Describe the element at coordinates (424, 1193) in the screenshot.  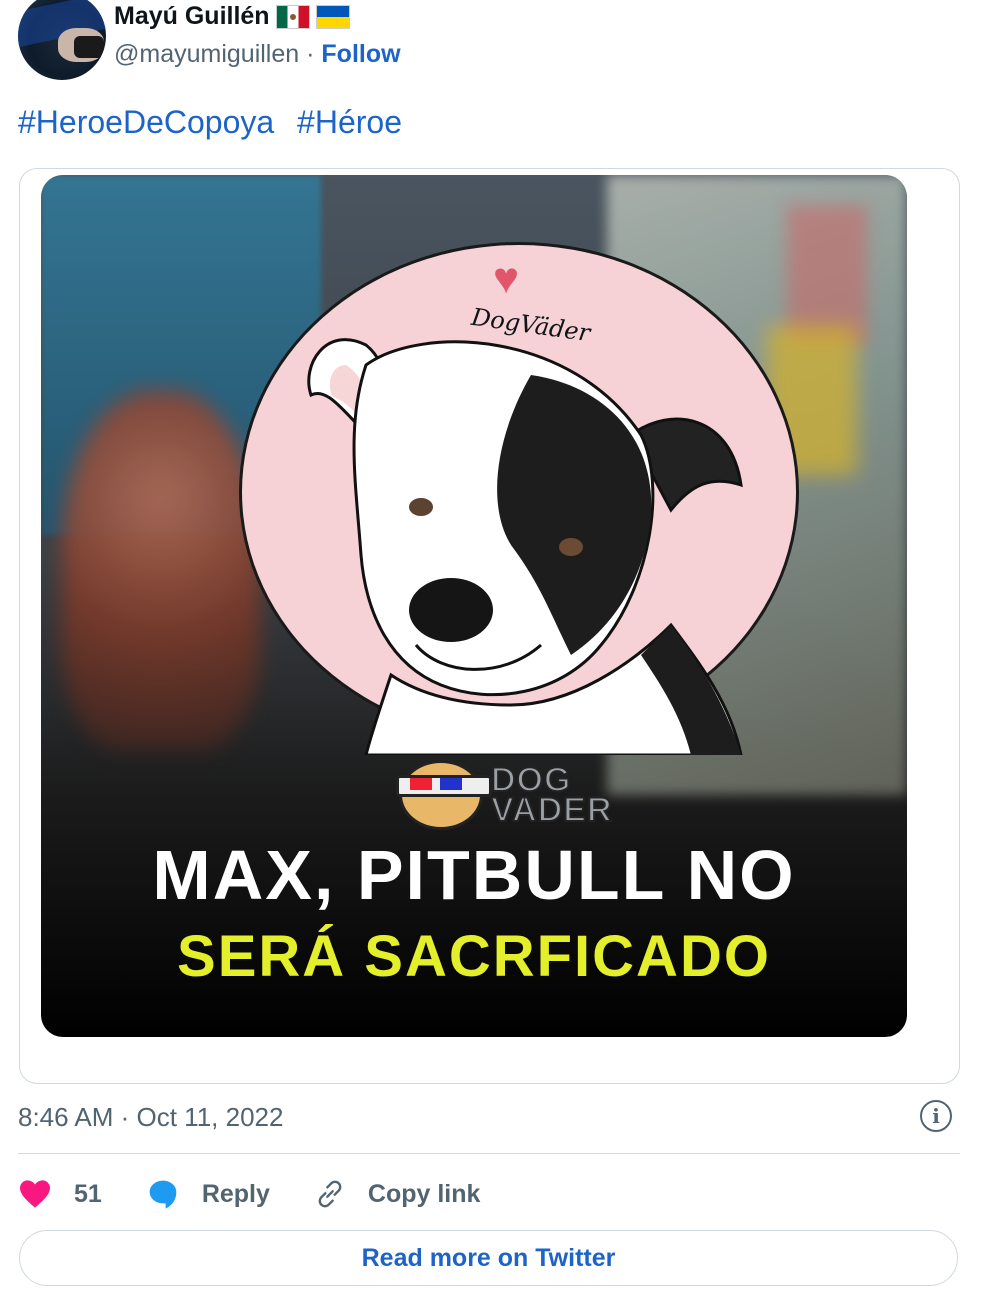
I see `copy-link-label: Copy link` at that location.